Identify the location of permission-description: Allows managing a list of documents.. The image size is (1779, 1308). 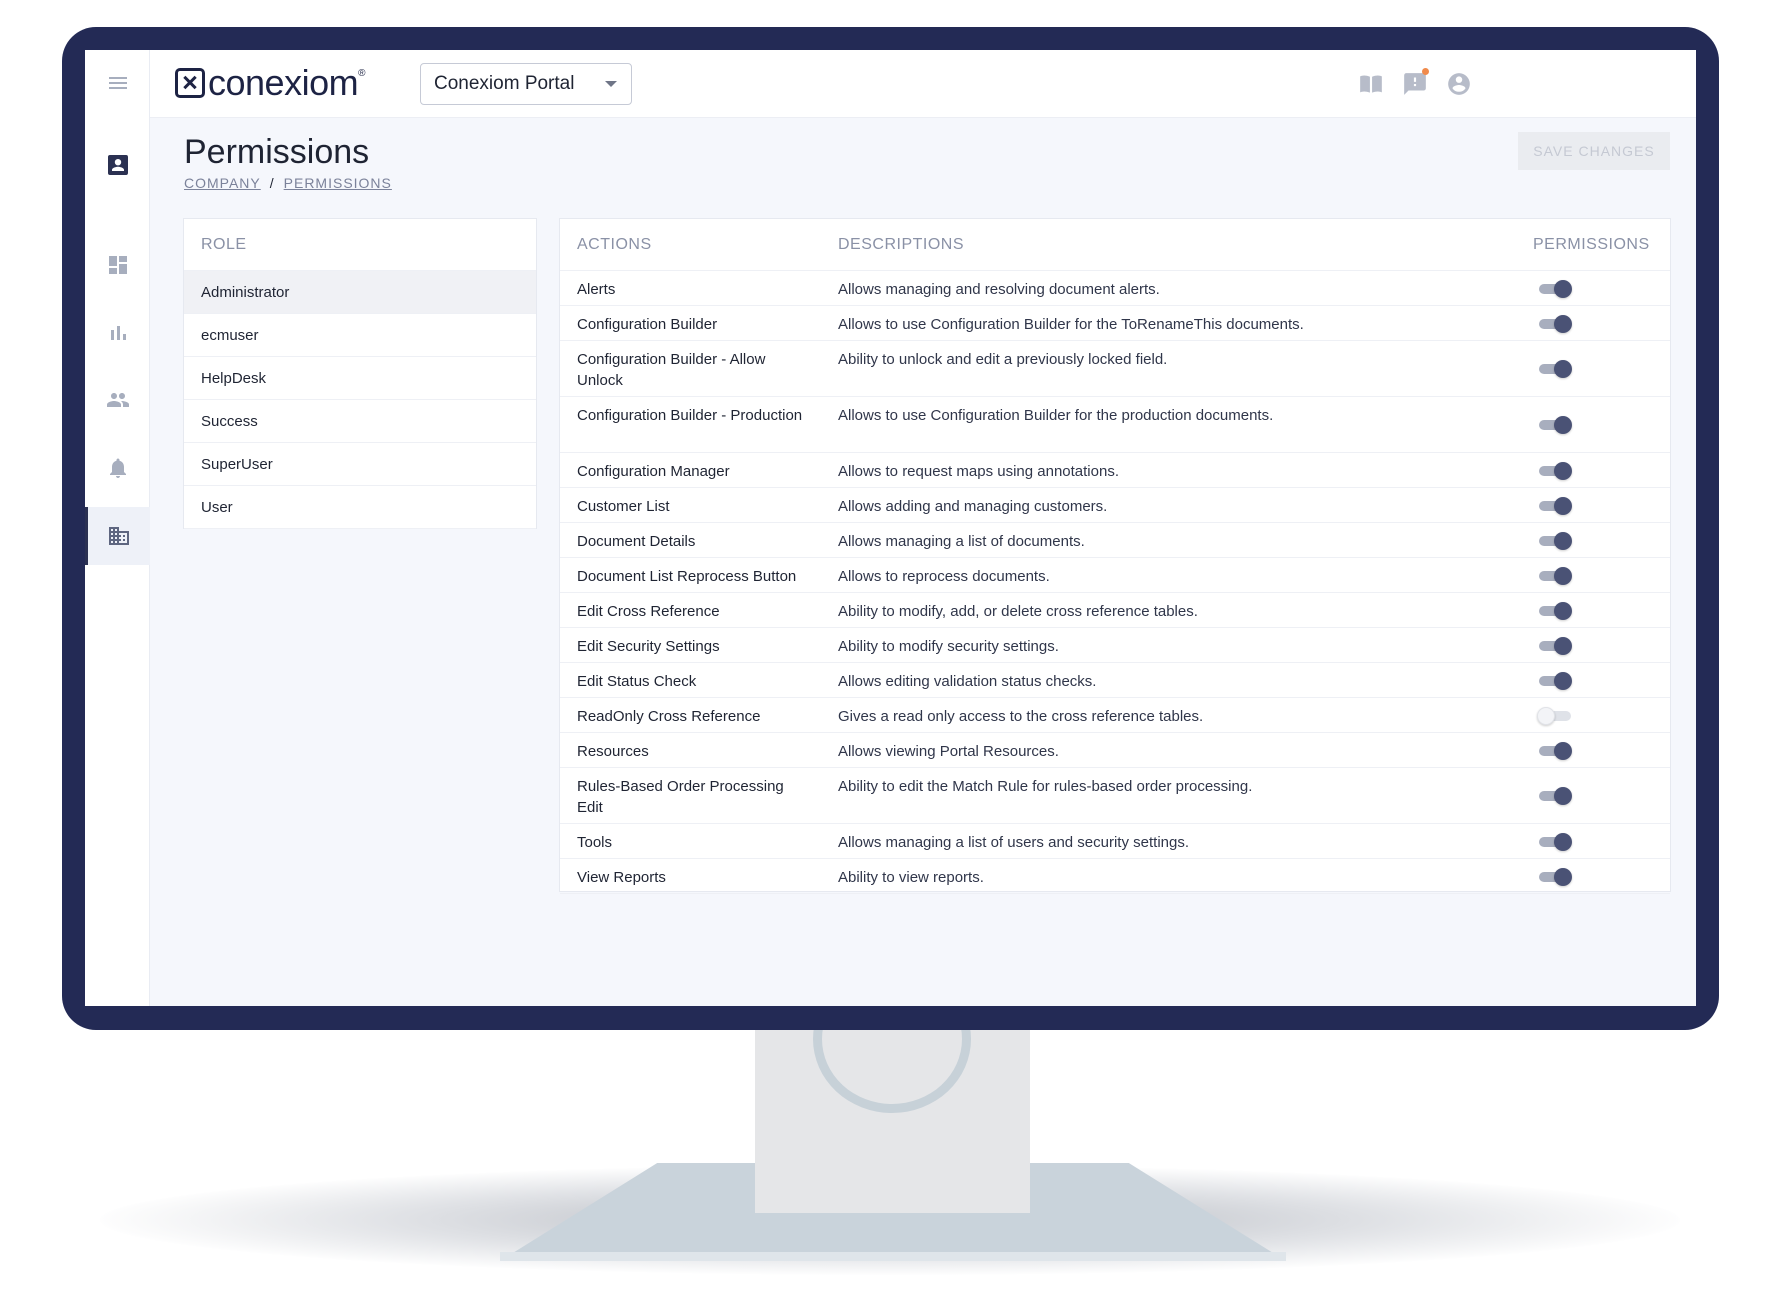
(961, 541).